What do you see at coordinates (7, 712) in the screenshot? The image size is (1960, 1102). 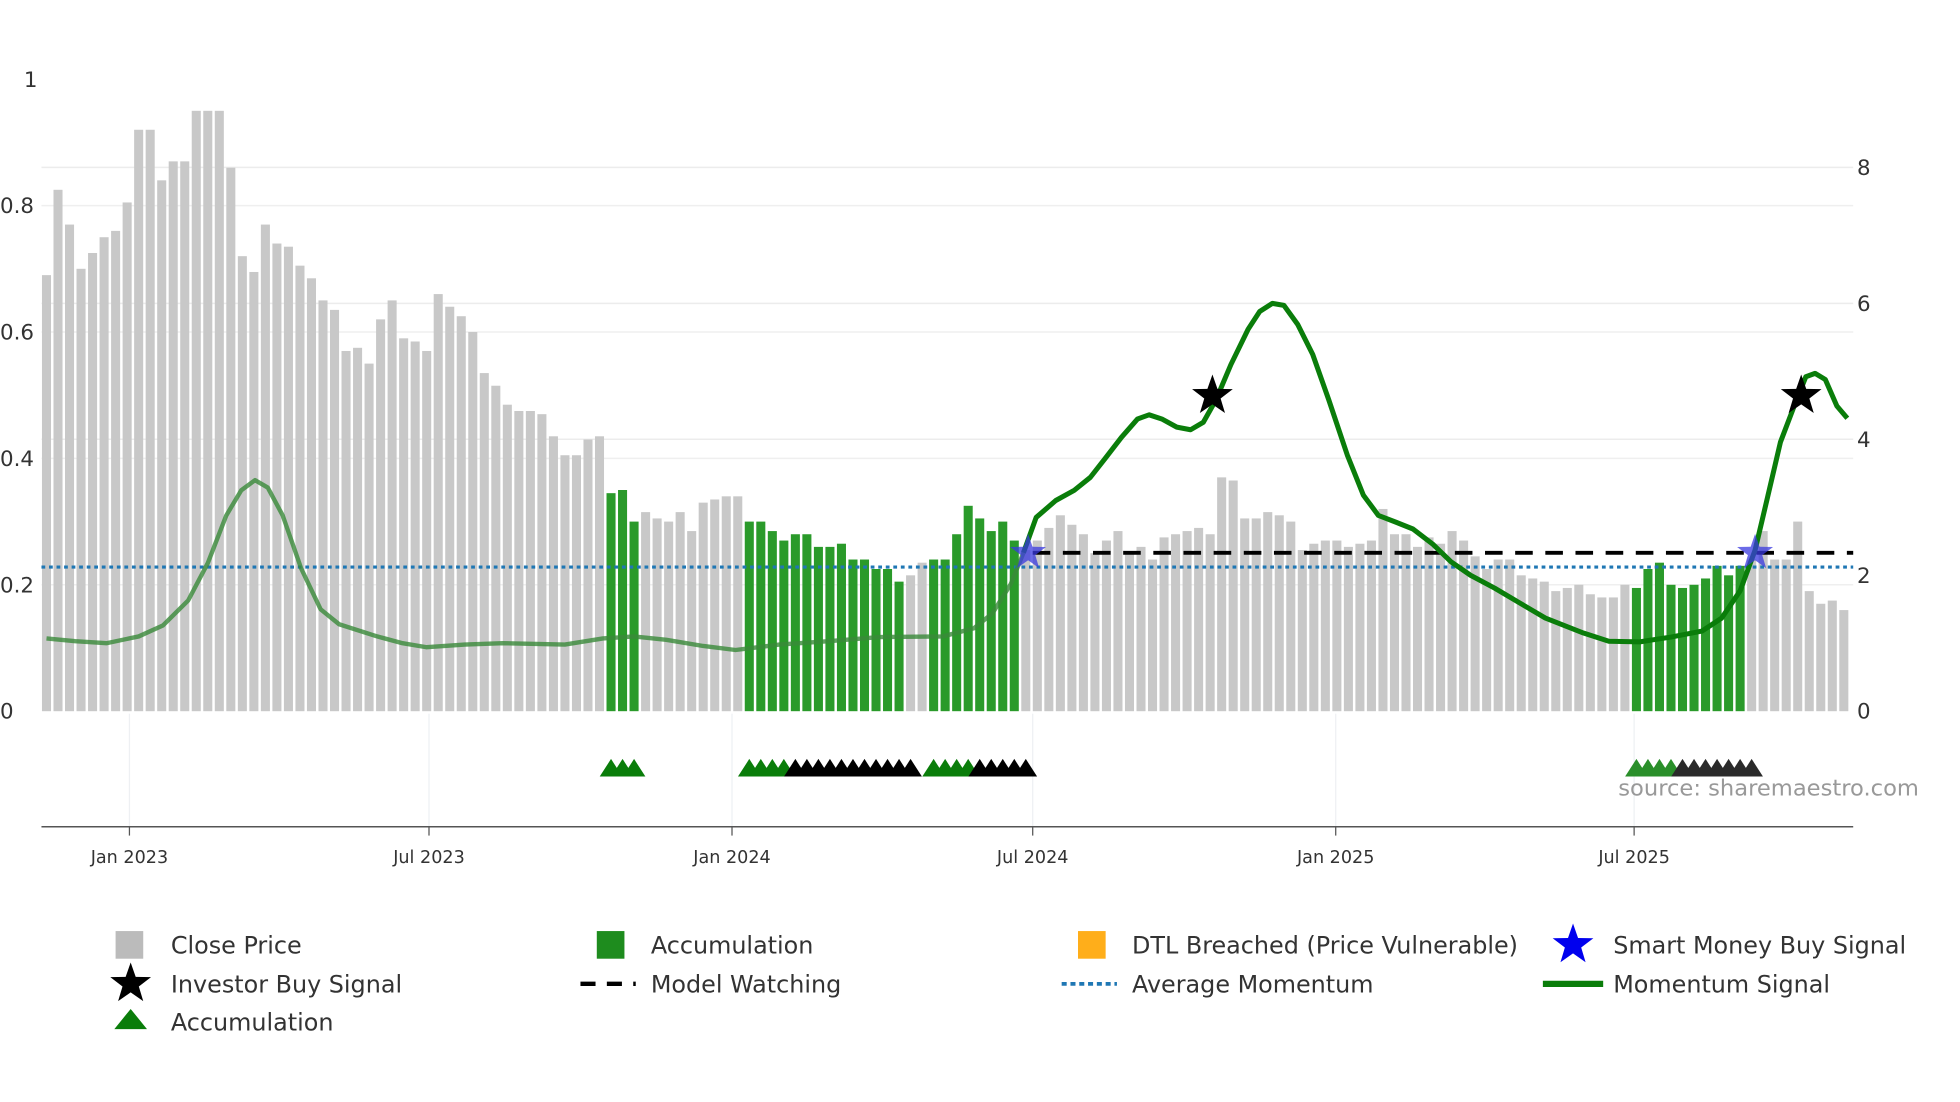 I see `left-y-tick-label: 0` at bounding box center [7, 712].